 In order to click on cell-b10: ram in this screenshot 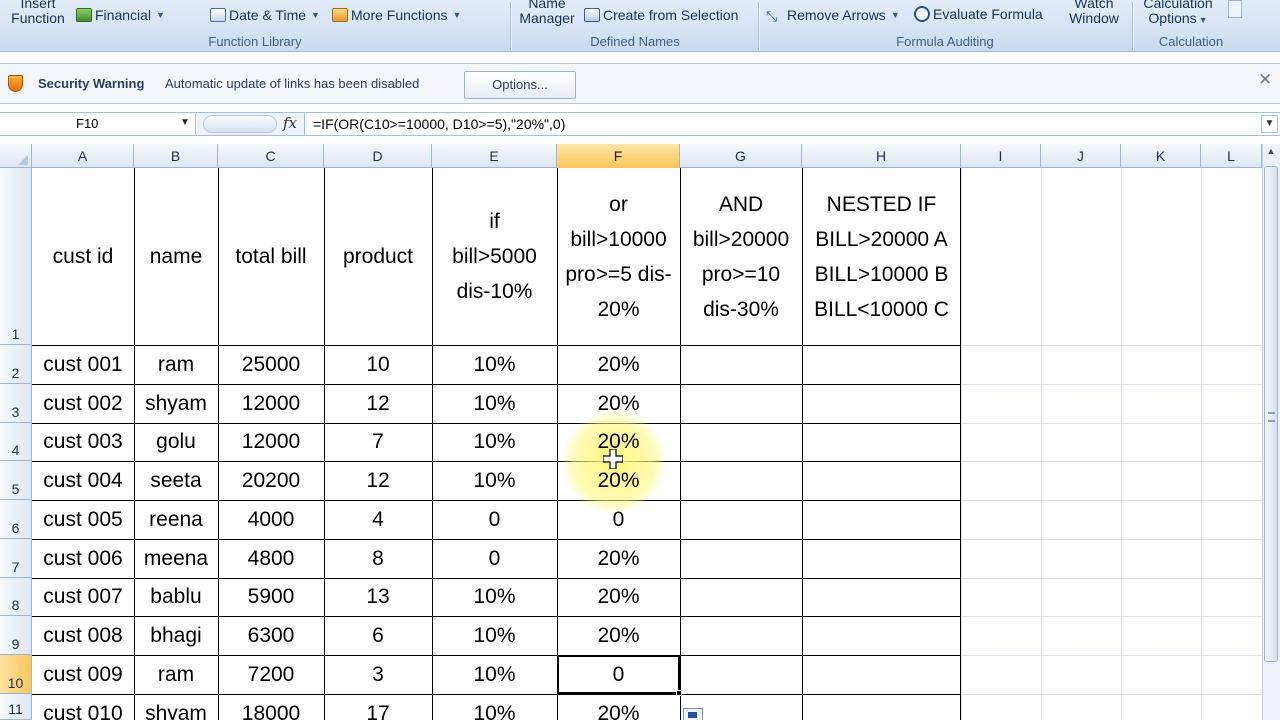, I will do `click(176, 674)`.